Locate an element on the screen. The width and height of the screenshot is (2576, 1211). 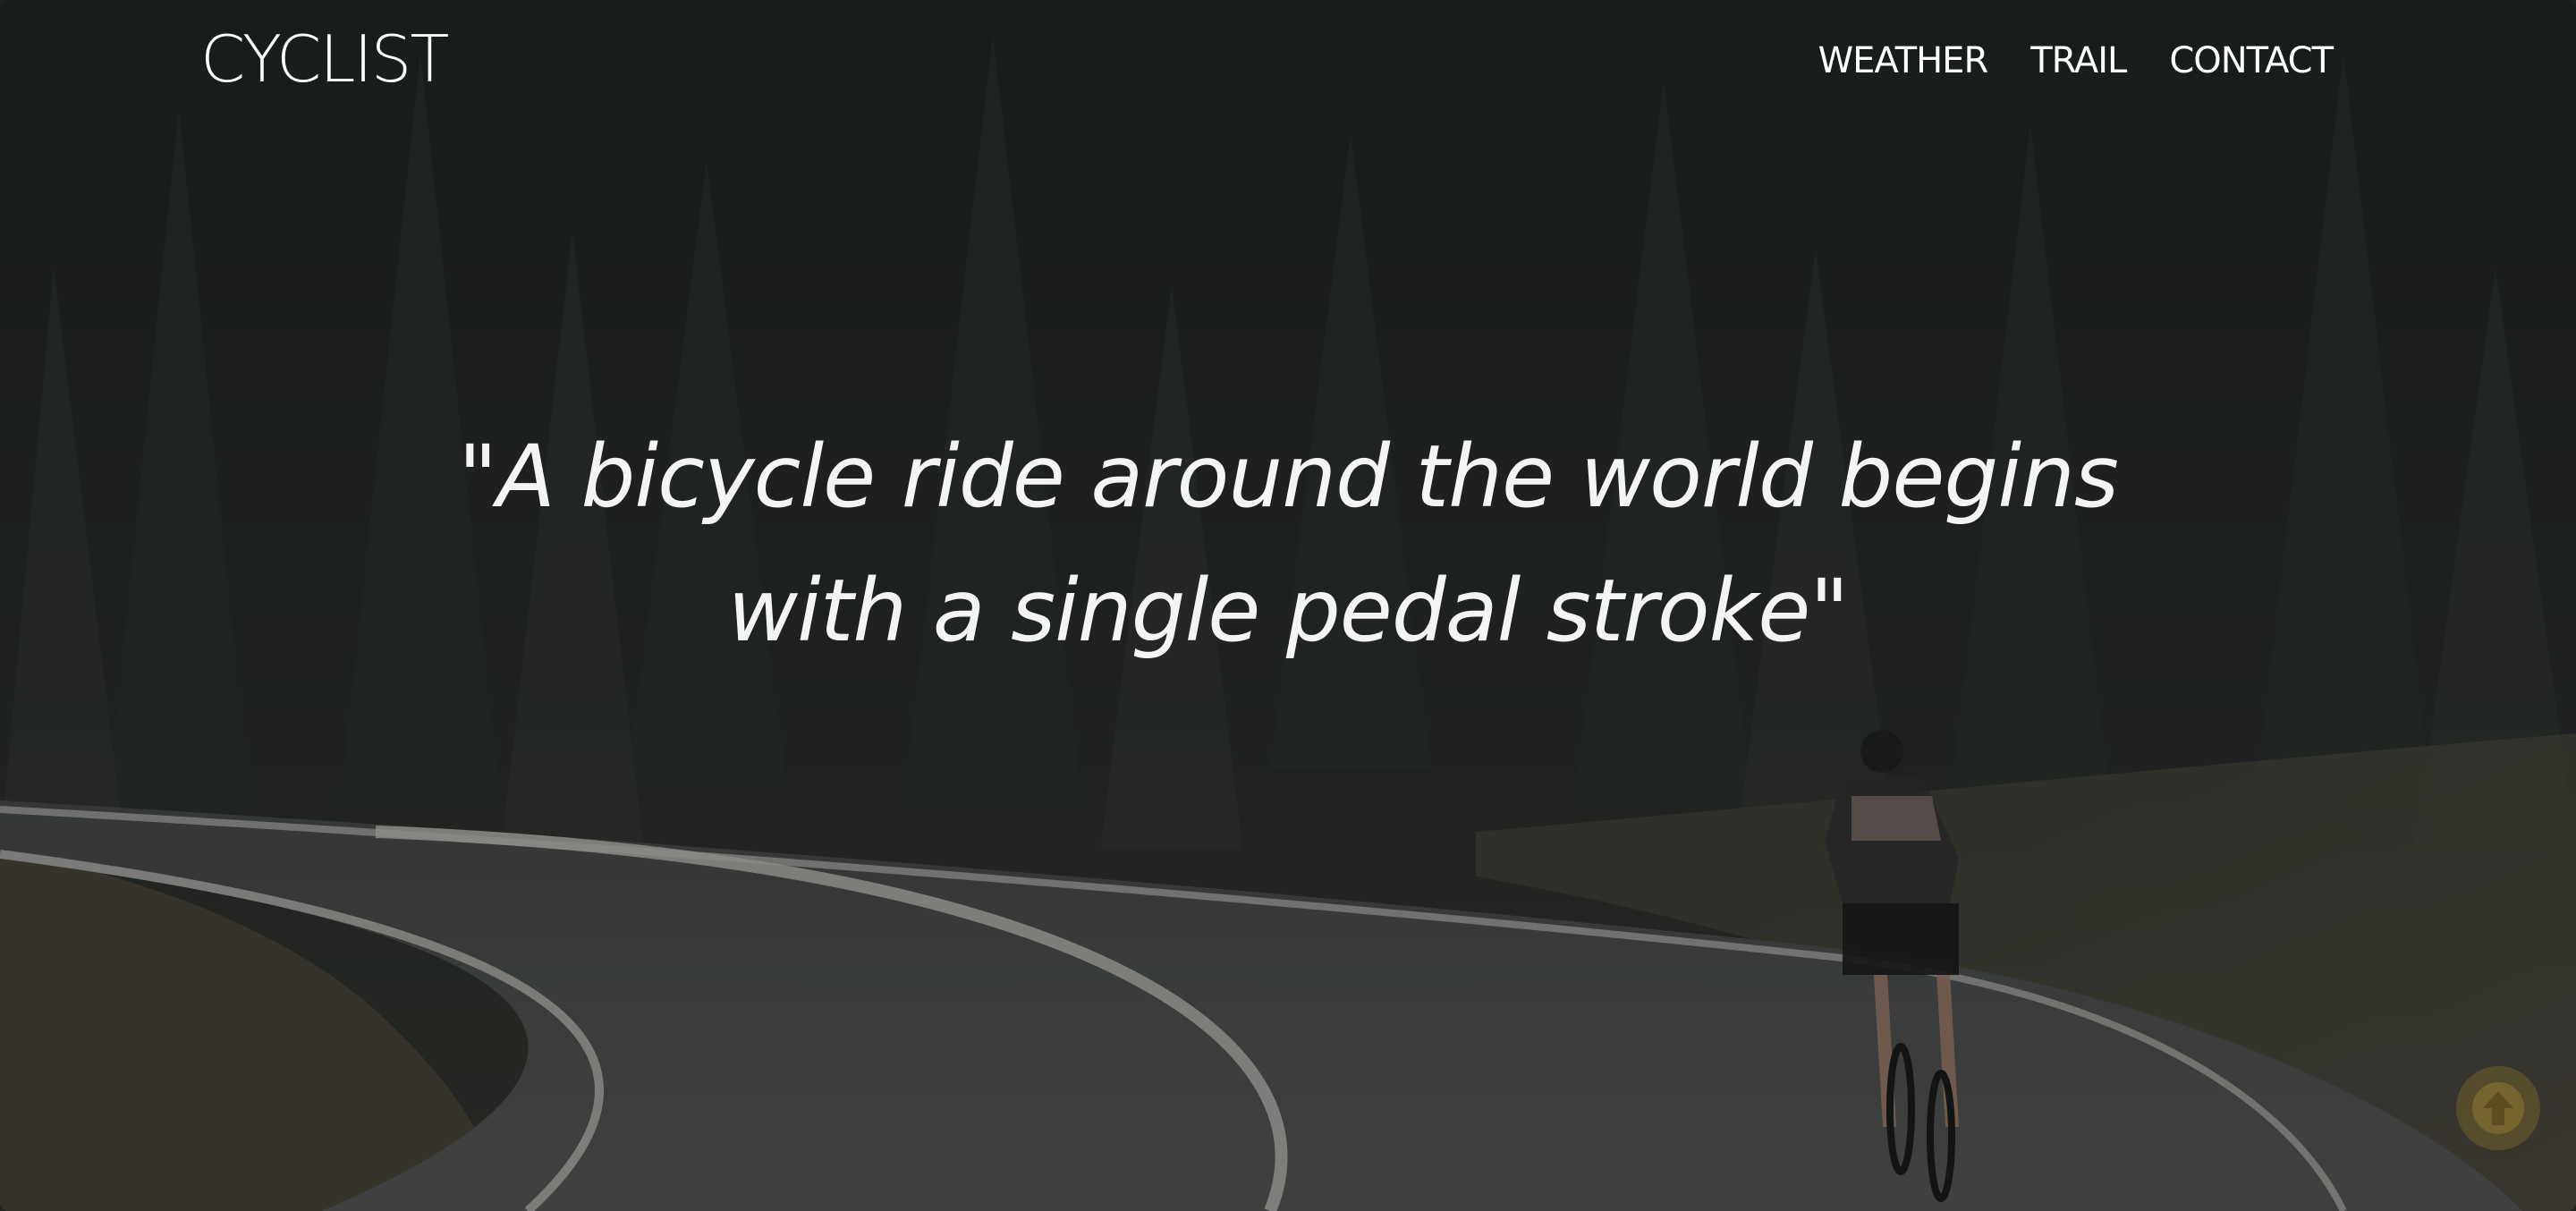
site-logo: CYCLIST is located at coordinates (324, 59).